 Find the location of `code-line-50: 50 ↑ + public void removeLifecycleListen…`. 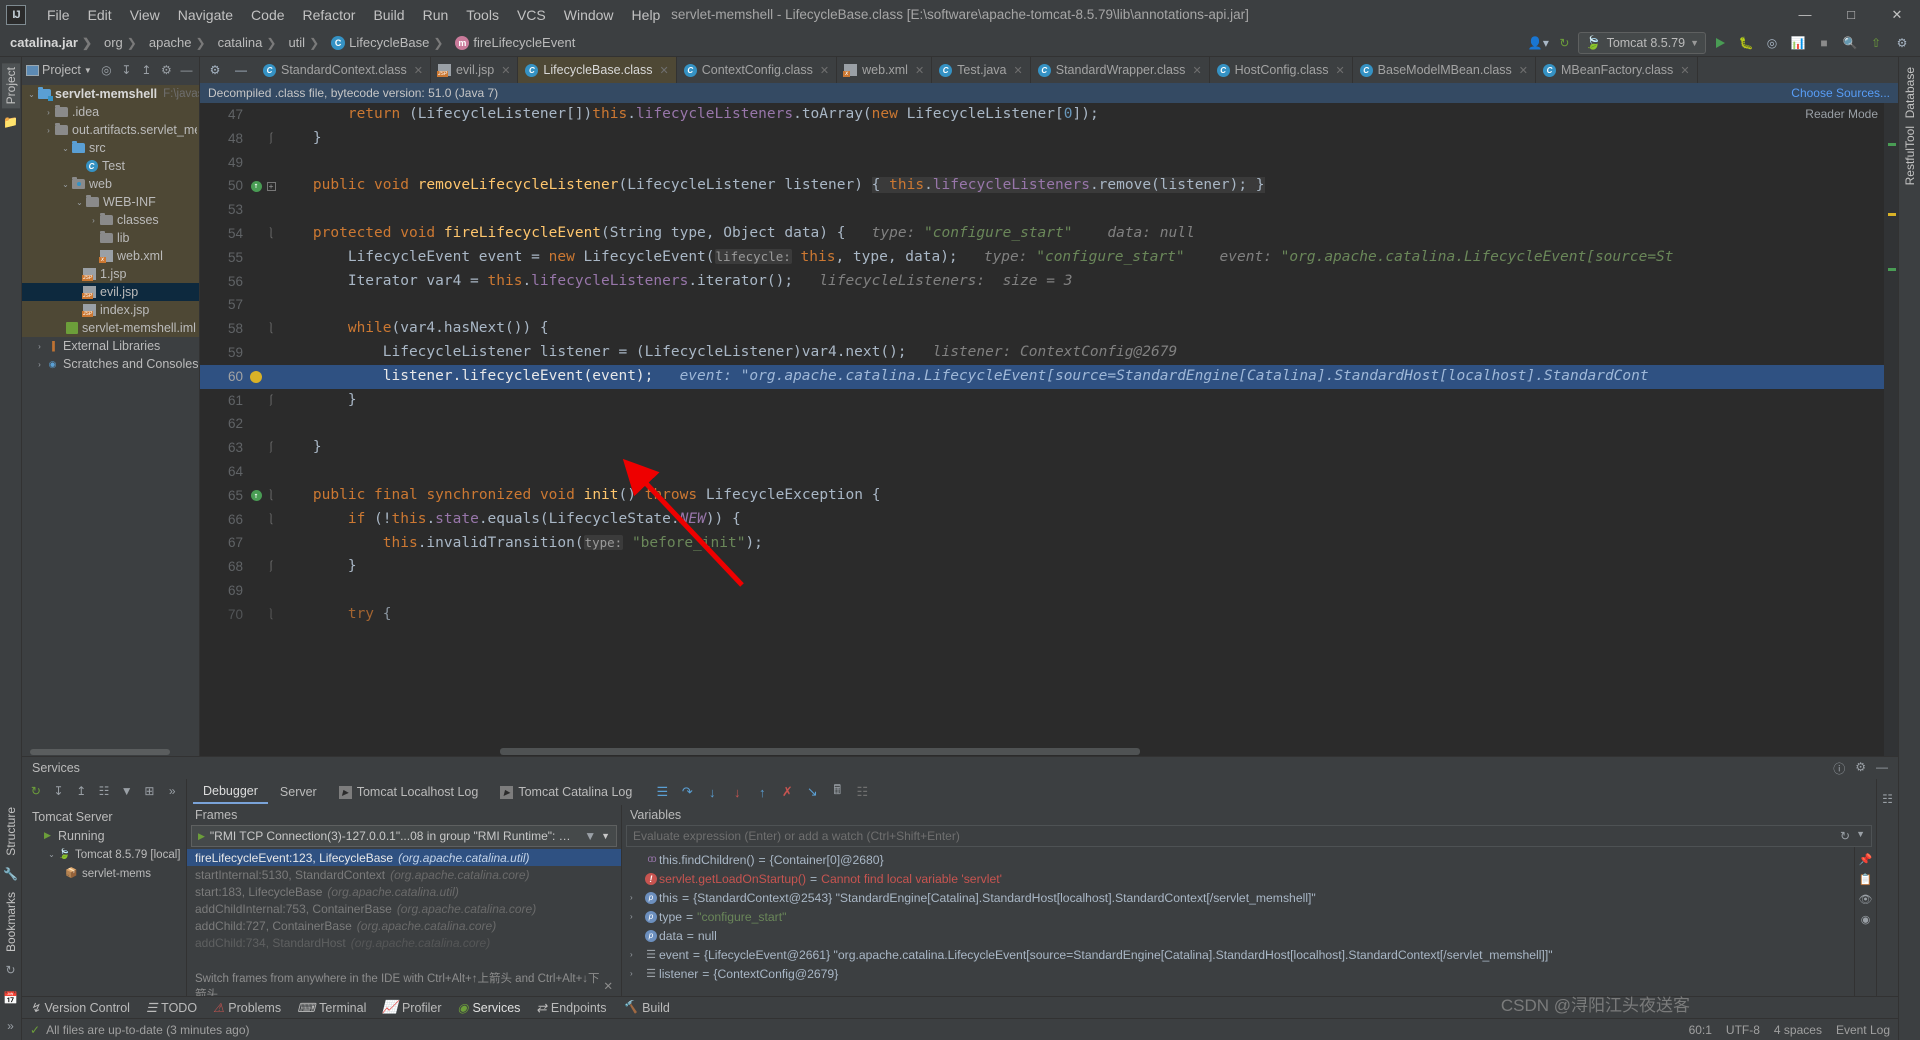

code-line-50: 50 ↑ + public void removeLifecycleListen… is located at coordinates (1042, 186).